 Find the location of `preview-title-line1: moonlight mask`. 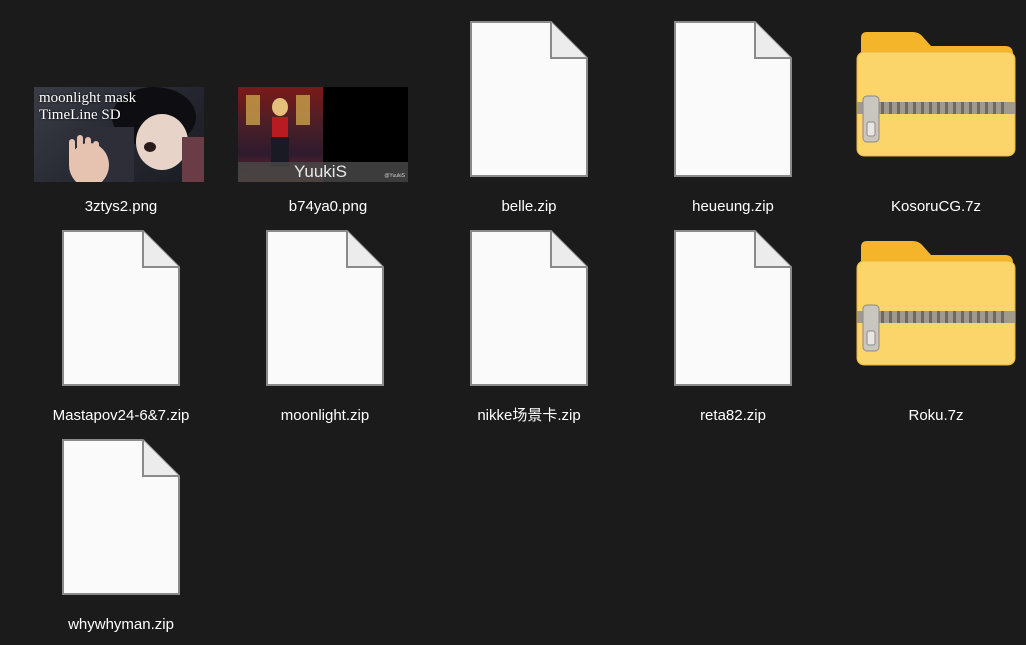

preview-title-line1: moonlight mask is located at coordinates (88, 98).